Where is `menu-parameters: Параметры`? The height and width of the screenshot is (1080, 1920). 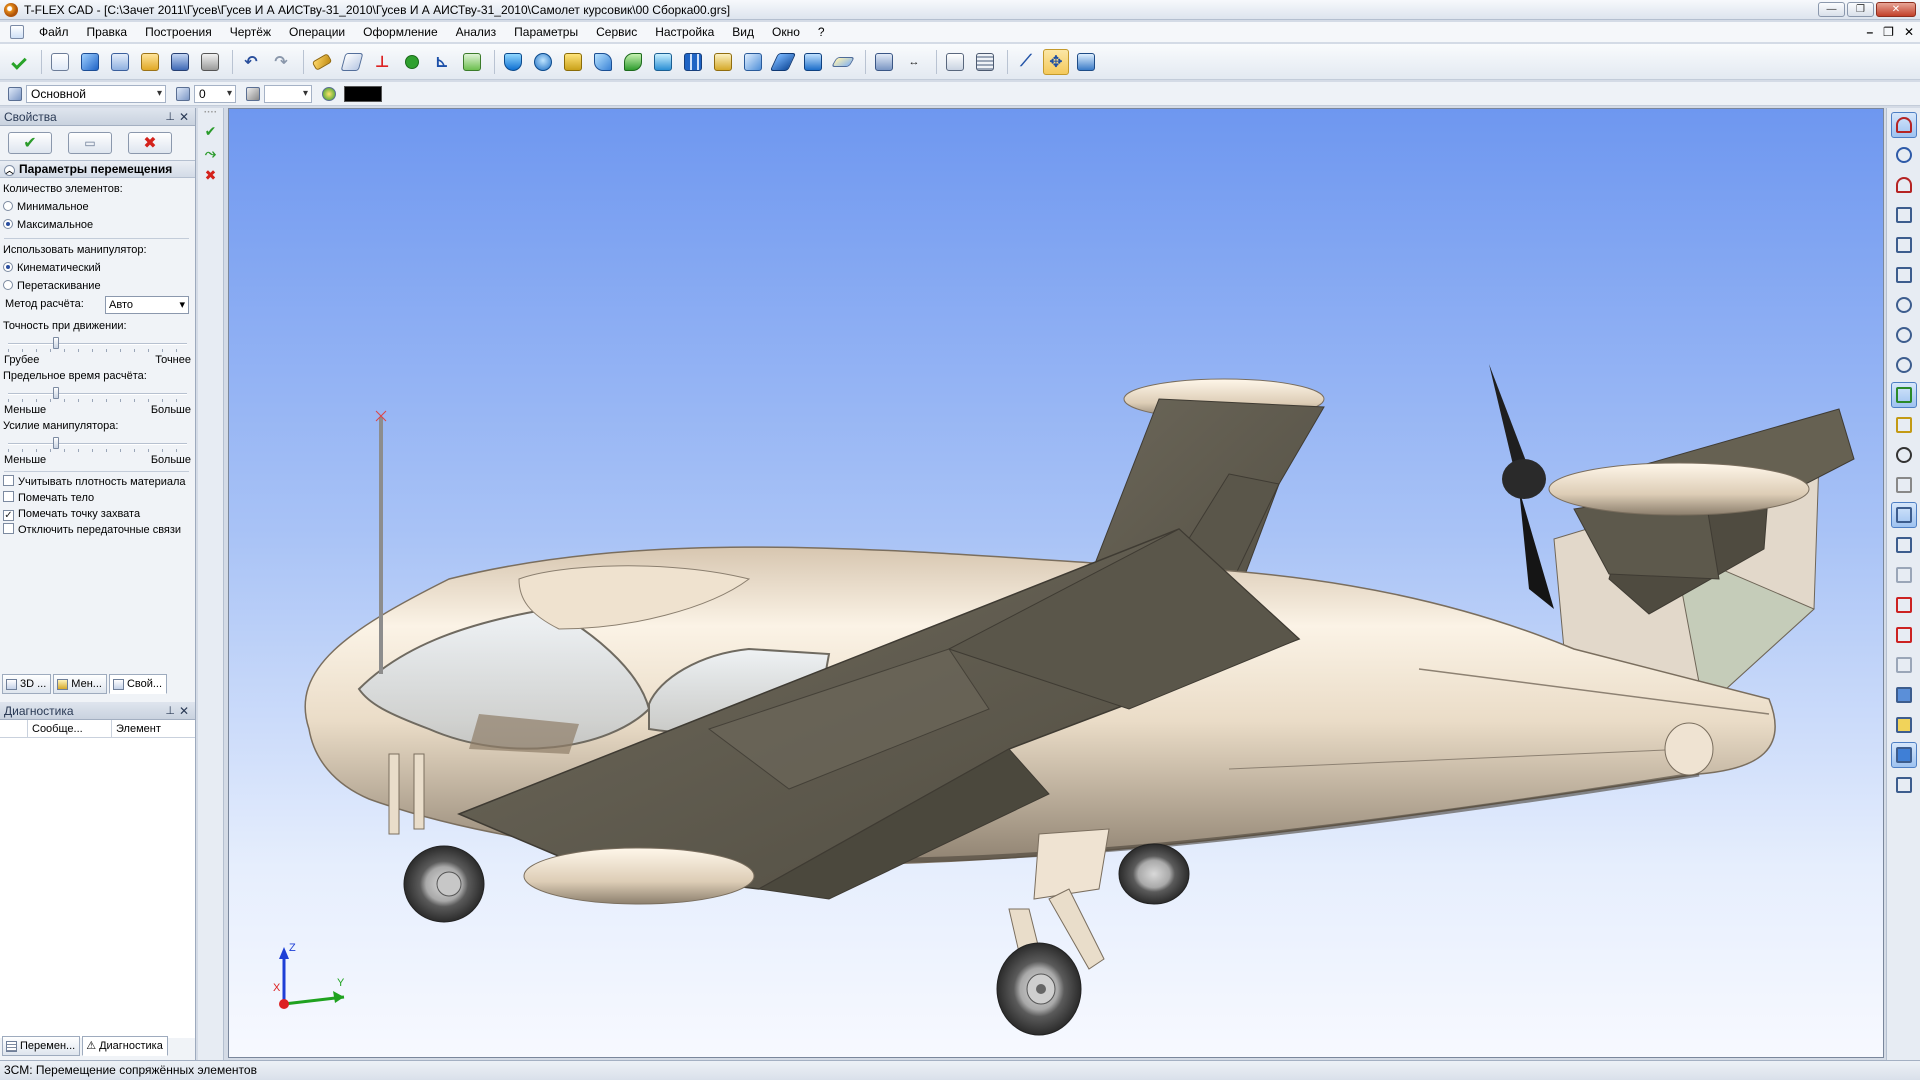 menu-parameters: Параметры is located at coordinates (546, 32).